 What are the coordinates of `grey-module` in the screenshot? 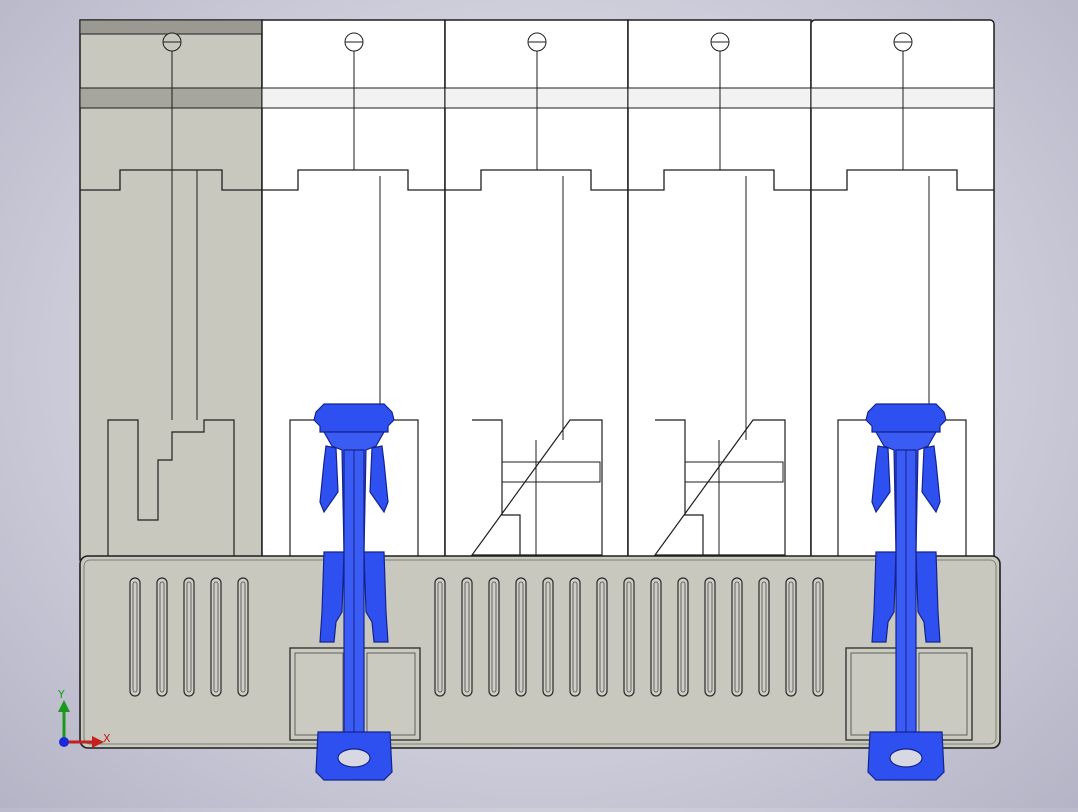 It's located at (171, 290).